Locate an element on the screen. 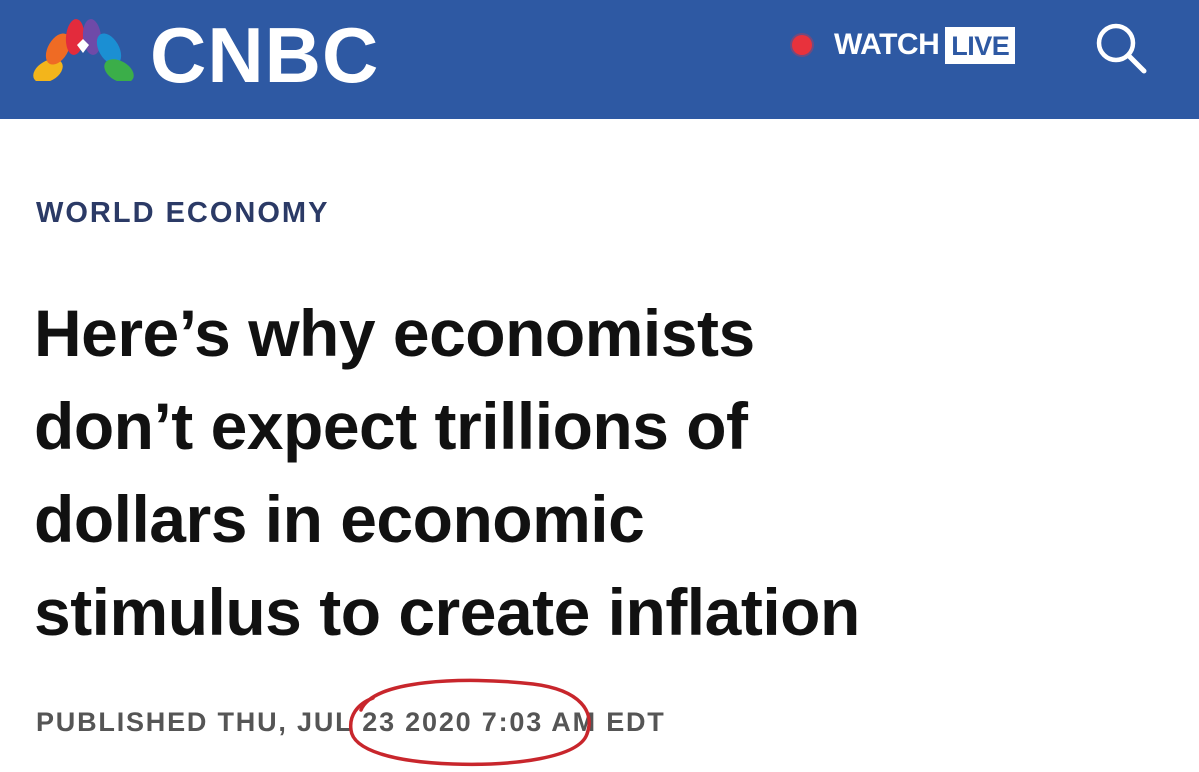  headline-line: stimulus to create inflation is located at coordinates (447, 612).